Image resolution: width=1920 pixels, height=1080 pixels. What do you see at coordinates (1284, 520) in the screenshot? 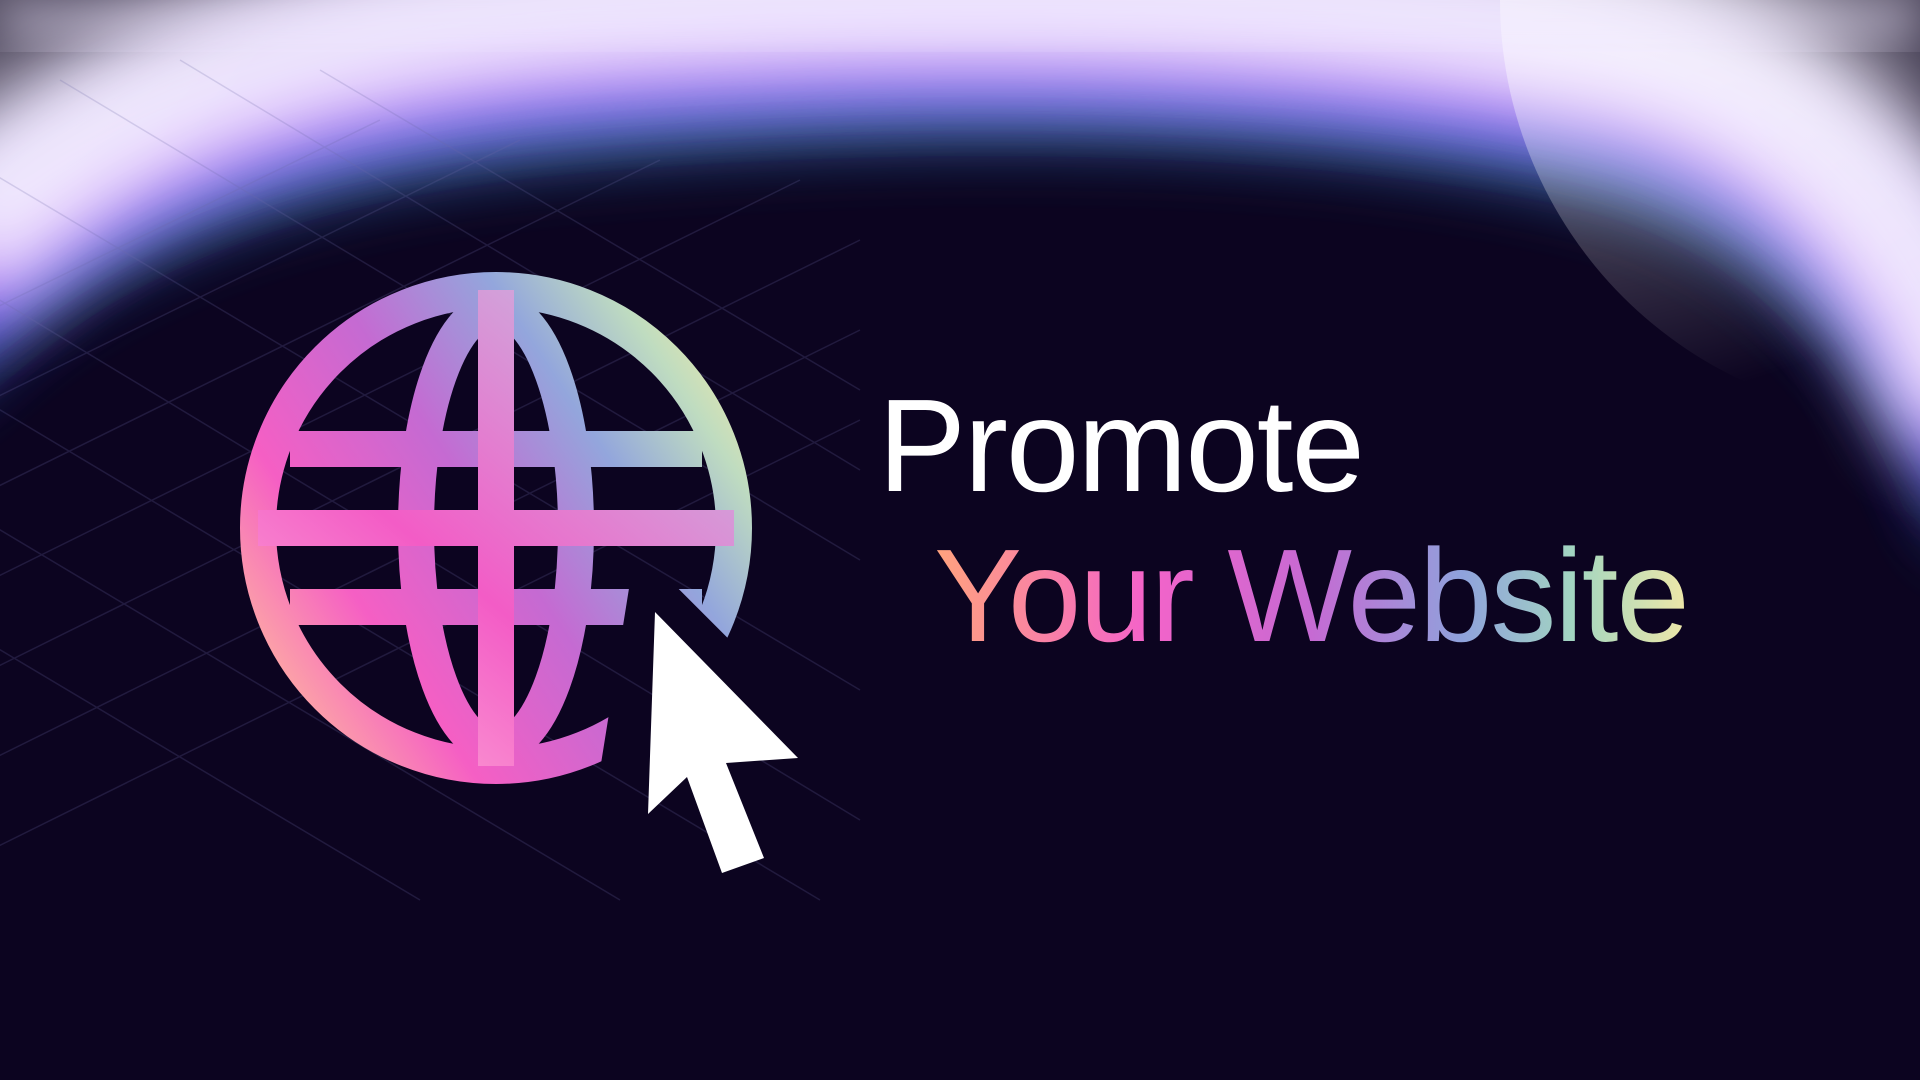
I see `headline: Promote Your Website` at bounding box center [1284, 520].